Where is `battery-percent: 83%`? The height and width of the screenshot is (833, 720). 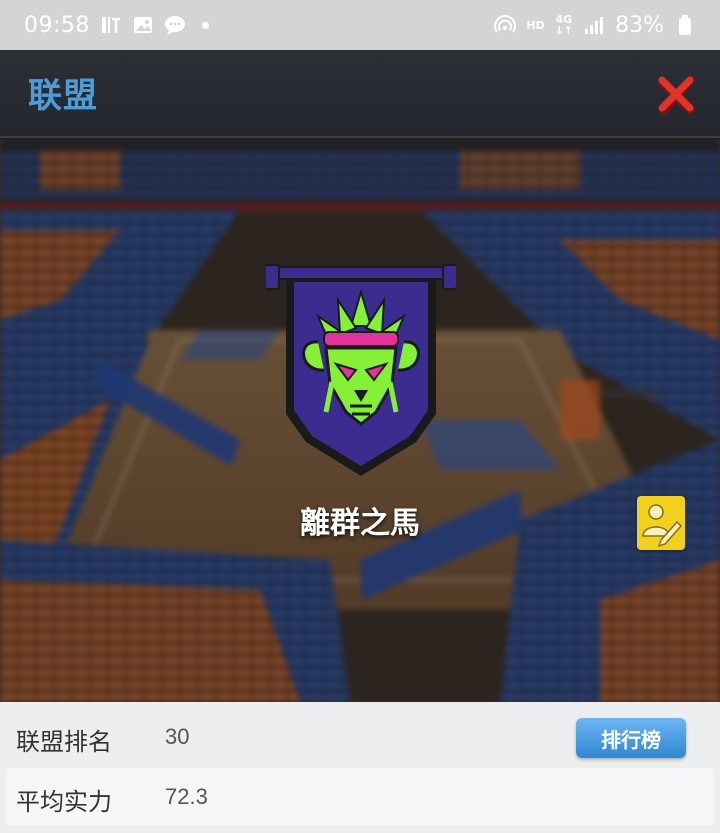
battery-percent: 83% is located at coordinates (639, 25).